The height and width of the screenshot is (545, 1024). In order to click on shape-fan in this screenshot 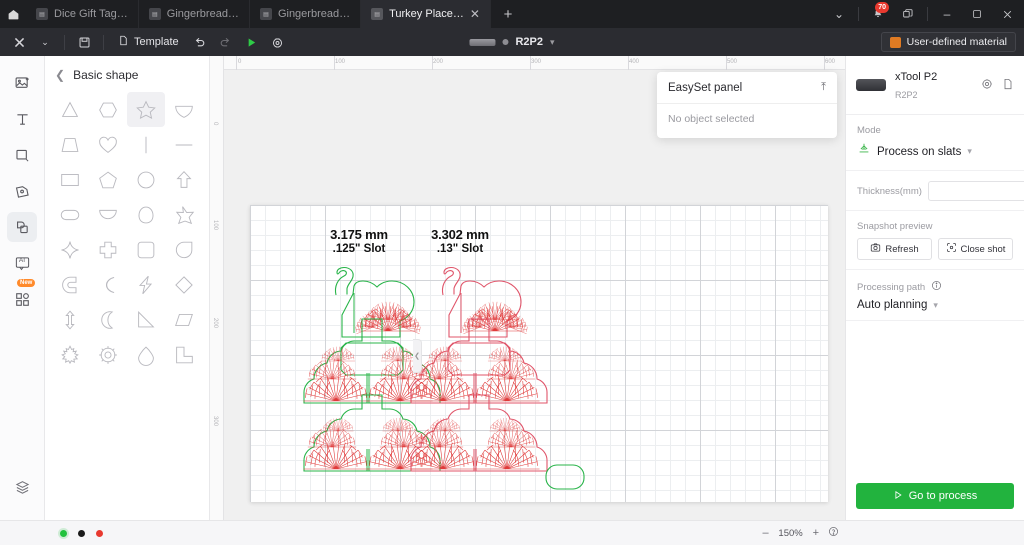, I will do `click(184, 109)`.